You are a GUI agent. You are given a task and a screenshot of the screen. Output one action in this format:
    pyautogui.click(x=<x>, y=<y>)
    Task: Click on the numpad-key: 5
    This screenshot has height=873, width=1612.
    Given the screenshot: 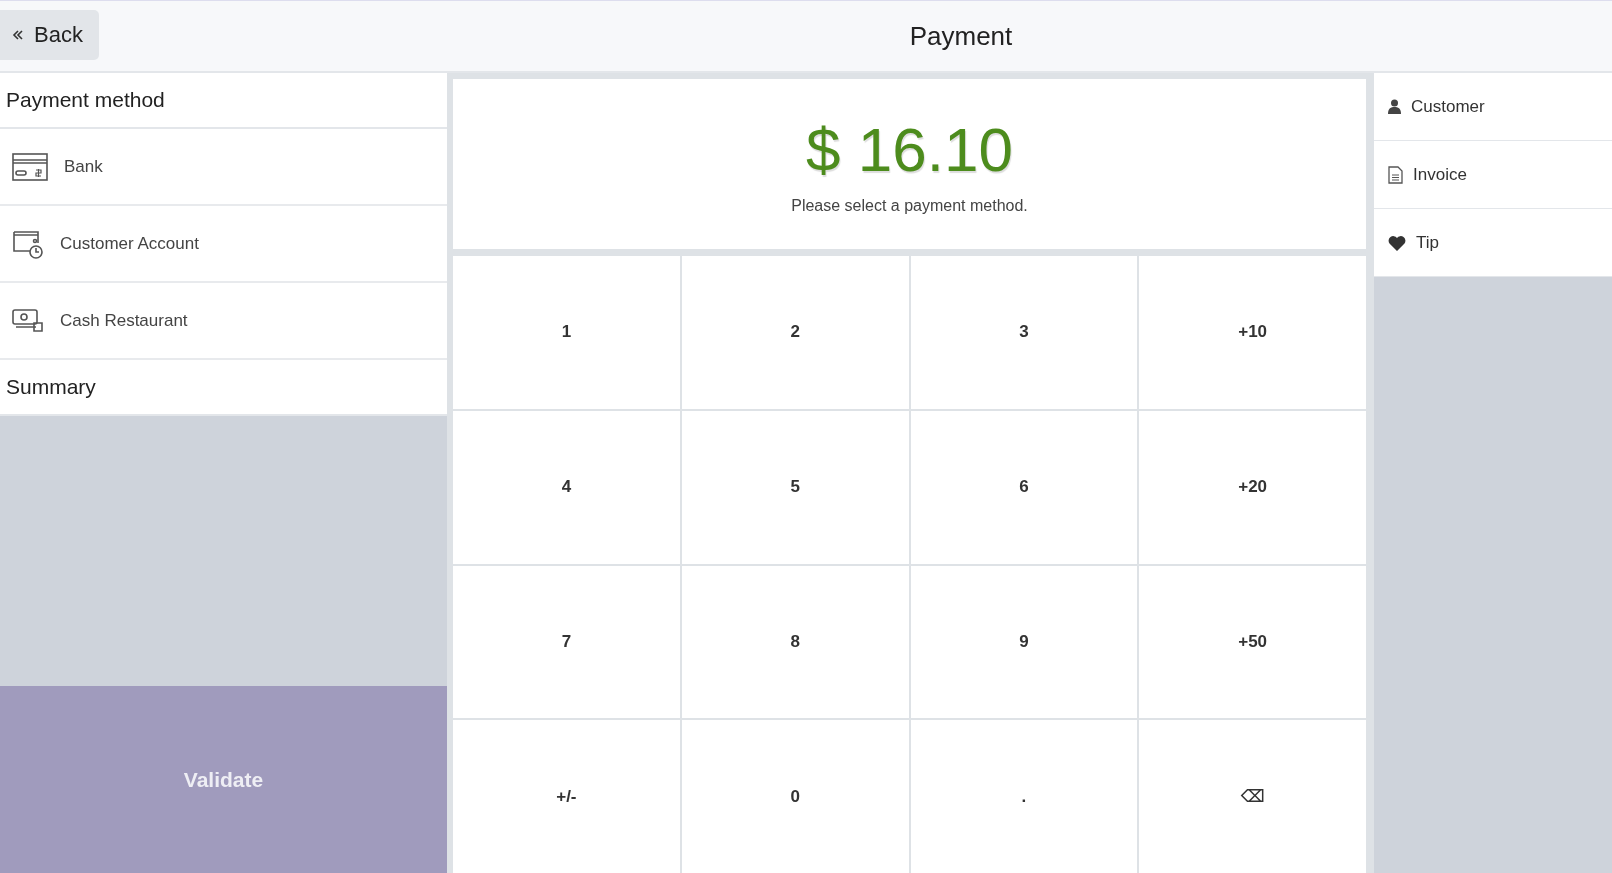 What is the action you would take?
    pyautogui.click(x=795, y=487)
    